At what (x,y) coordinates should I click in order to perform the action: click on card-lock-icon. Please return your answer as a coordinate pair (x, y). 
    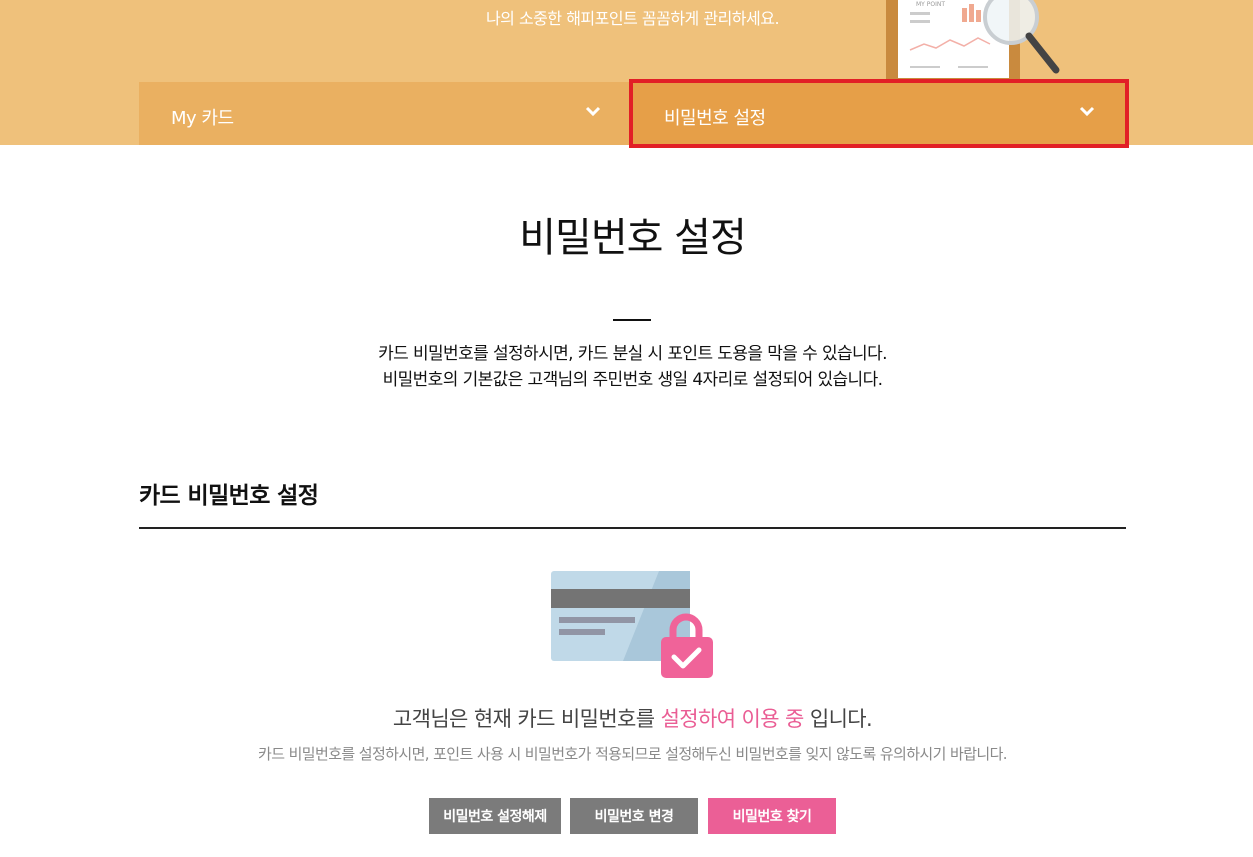
    Looking at the image, I should click on (632, 624).